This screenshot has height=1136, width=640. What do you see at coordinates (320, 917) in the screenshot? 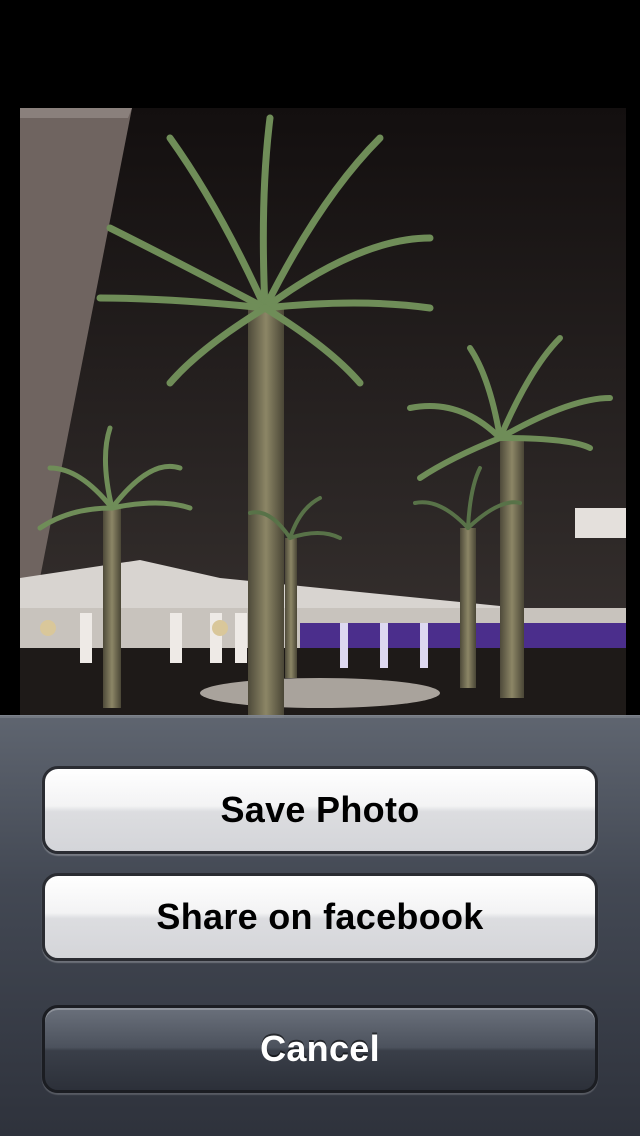
I see `share-on-facebook-button: Share on facebook` at bounding box center [320, 917].